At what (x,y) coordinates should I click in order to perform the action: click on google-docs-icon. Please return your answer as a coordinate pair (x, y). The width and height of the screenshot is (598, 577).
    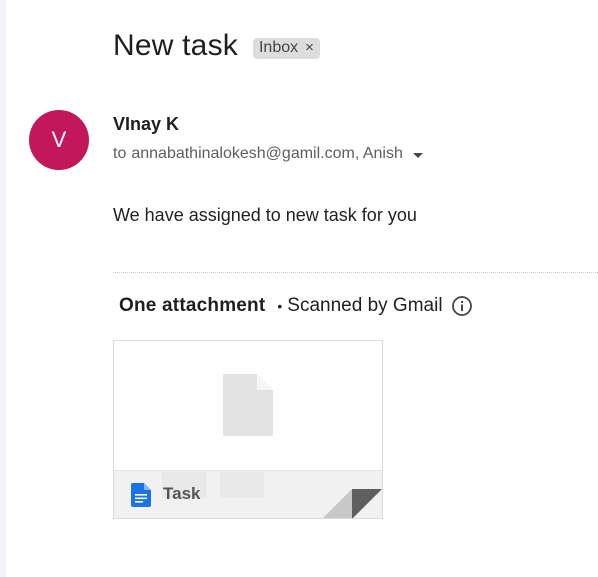
    Looking at the image, I should click on (141, 495).